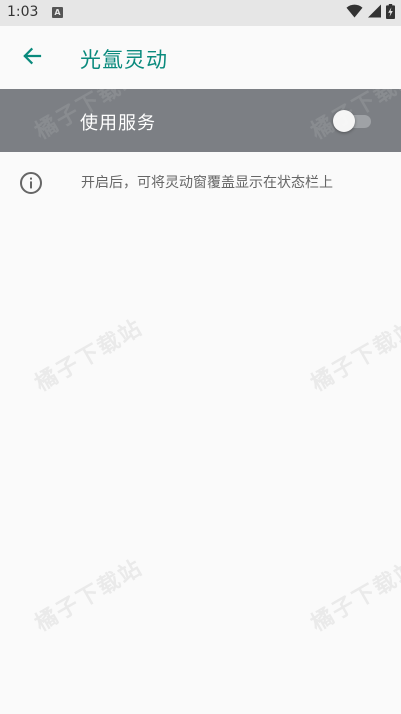 This screenshot has height=714, width=401. Describe the element at coordinates (200, 57) in the screenshot. I see `app-bar: 光氲灵动` at that location.